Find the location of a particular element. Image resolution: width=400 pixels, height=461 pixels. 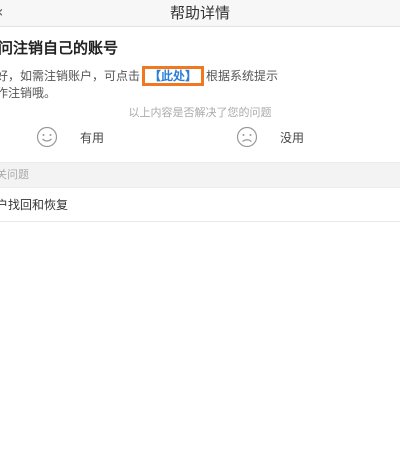

related-question-item: 户找回和恢复 is located at coordinates (200, 204).